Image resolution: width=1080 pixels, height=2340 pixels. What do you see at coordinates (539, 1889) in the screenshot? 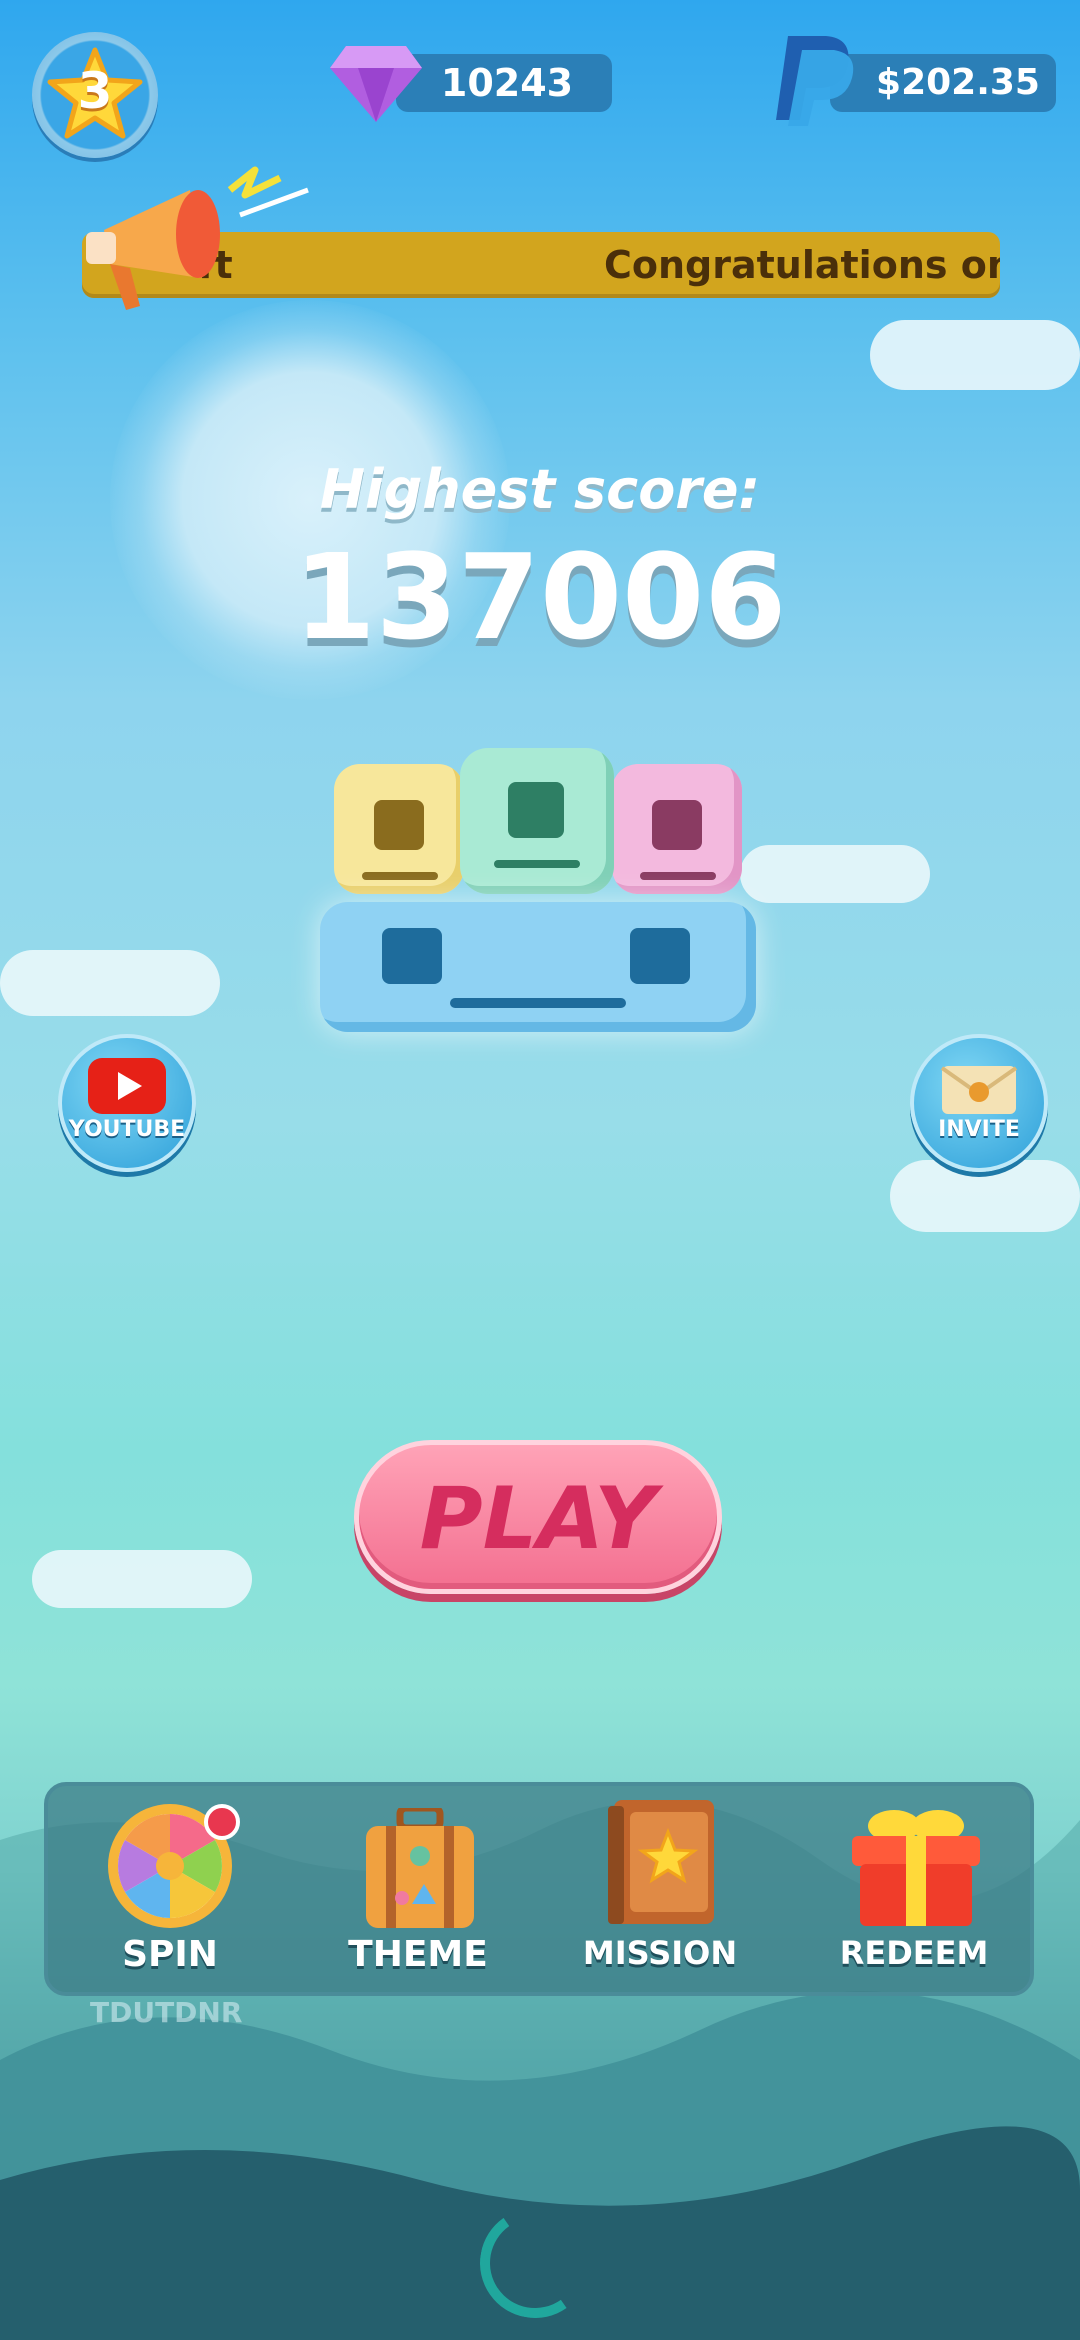
I see `bottom-dock: SPIN THEME MISSION REDEEM` at bounding box center [539, 1889].